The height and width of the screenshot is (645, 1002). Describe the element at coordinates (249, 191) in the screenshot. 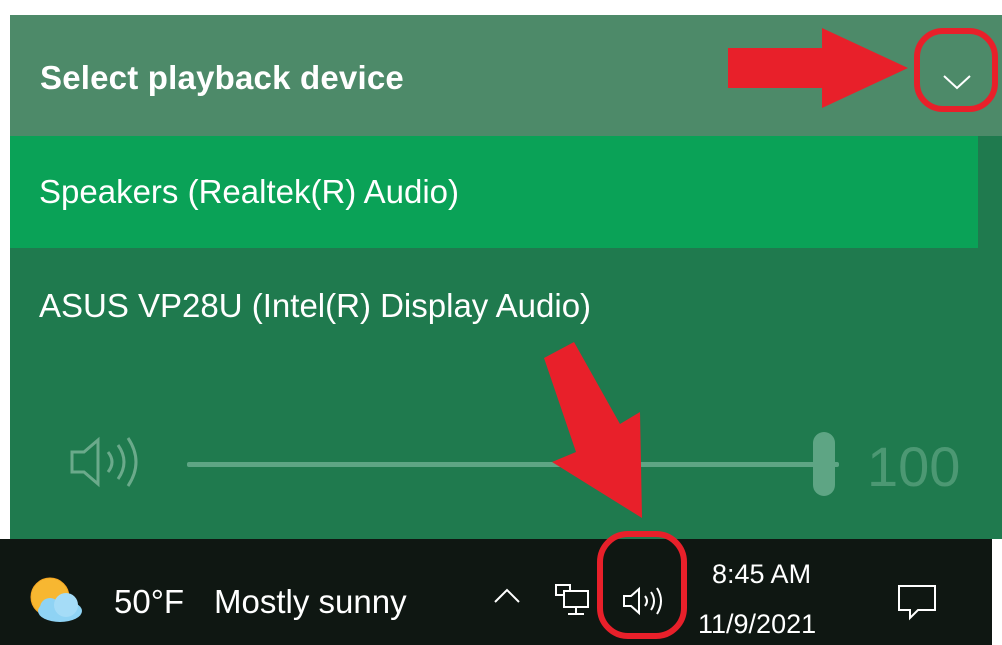

I see `device-label: Speakers (Realtek(R) Audio)` at that location.